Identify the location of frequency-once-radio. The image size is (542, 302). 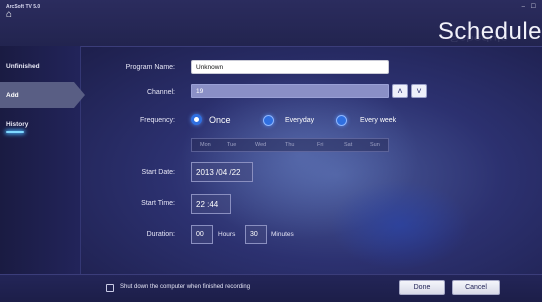
(196, 119).